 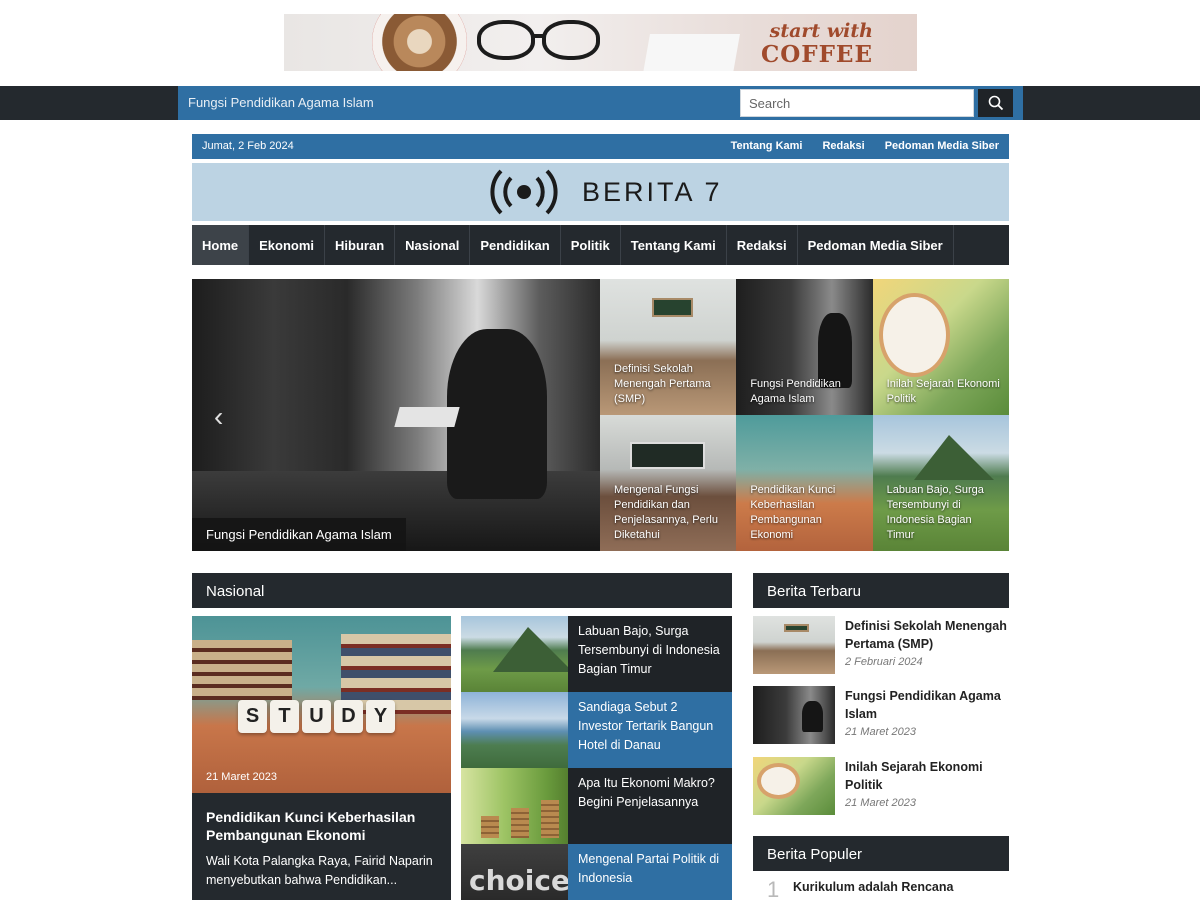 What do you see at coordinates (252, 716) in the screenshot?
I see `cube-letter: S` at bounding box center [252, 716].